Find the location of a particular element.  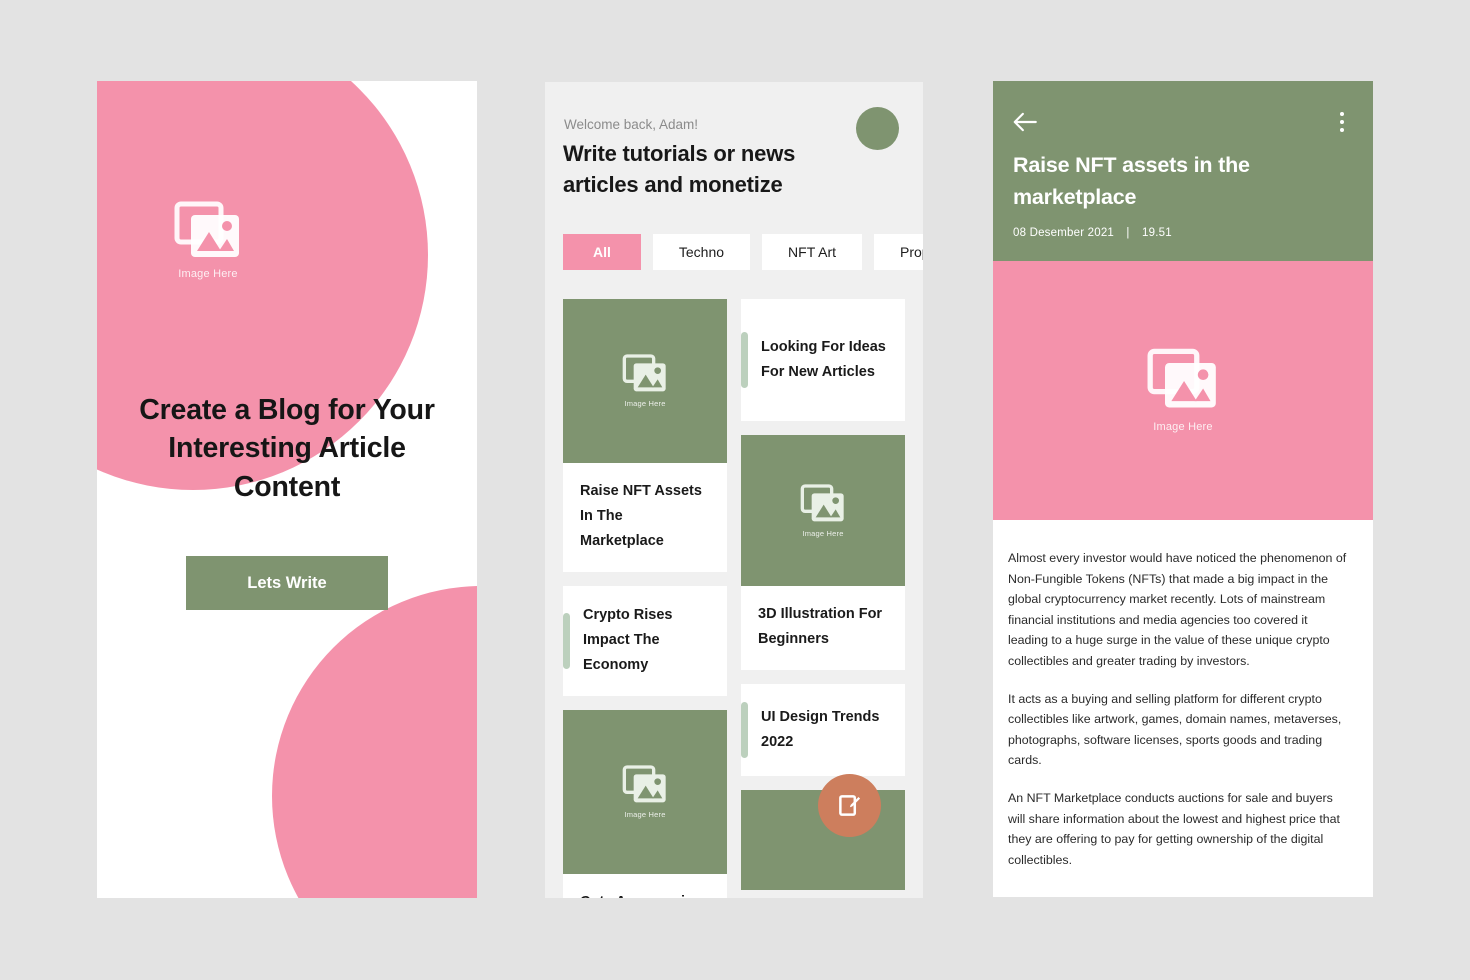

card-title: UI Design Trends 2022 is located at coordinates (820, 729).